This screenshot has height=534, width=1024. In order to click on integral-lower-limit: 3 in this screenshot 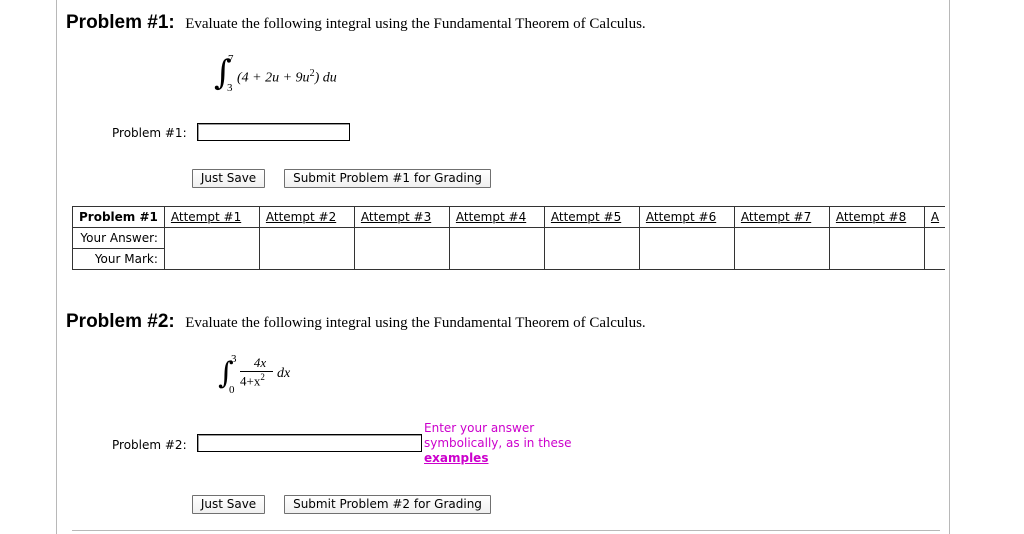, I will do `click(230, 88)`.